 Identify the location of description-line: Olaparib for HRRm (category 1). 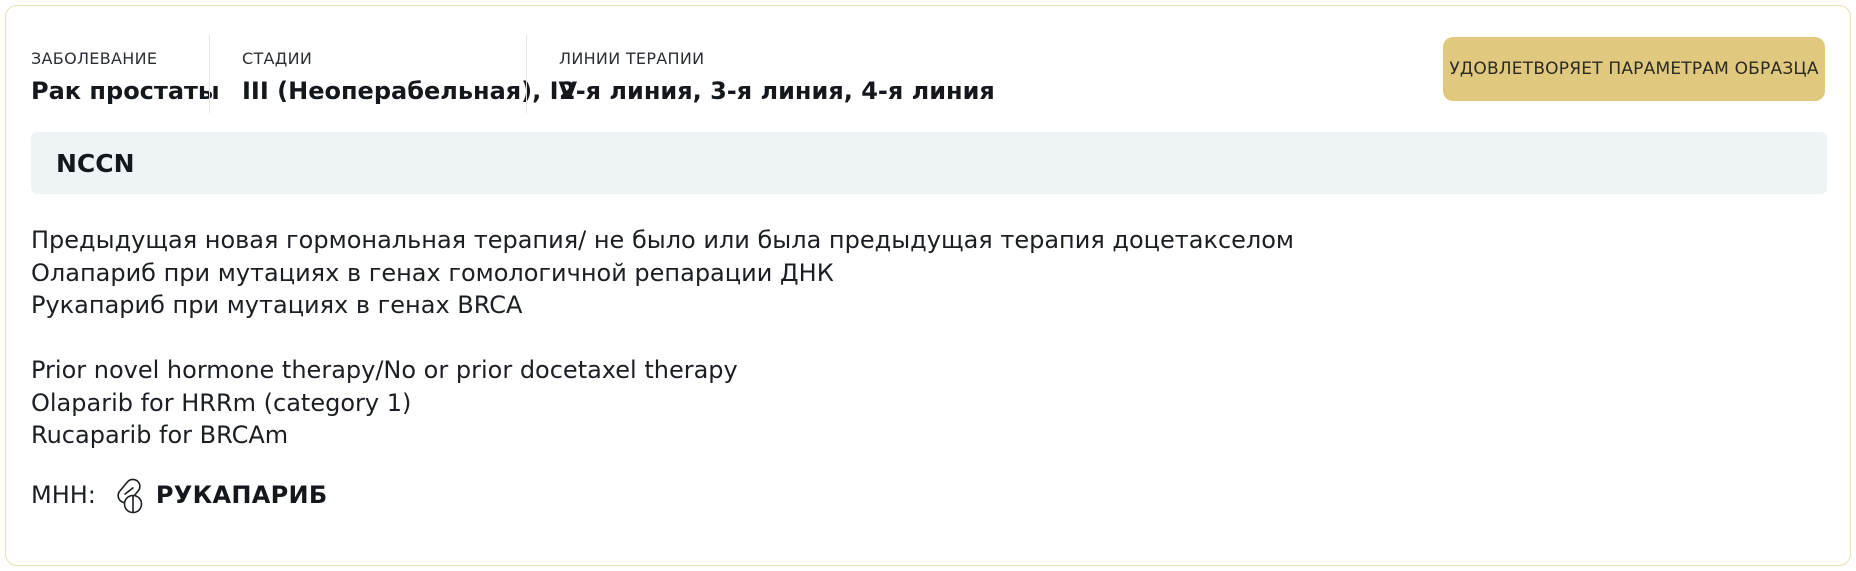
(221, 402).